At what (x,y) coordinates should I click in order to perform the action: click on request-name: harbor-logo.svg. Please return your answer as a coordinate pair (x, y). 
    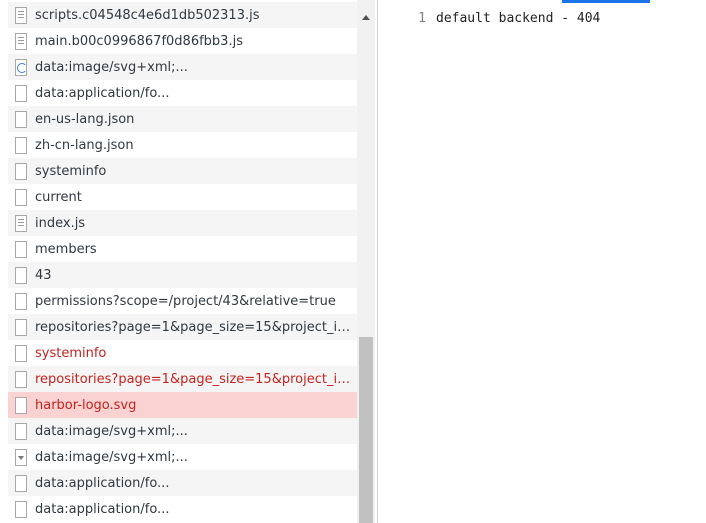
    Looking at the image, I should click on (86, 405).